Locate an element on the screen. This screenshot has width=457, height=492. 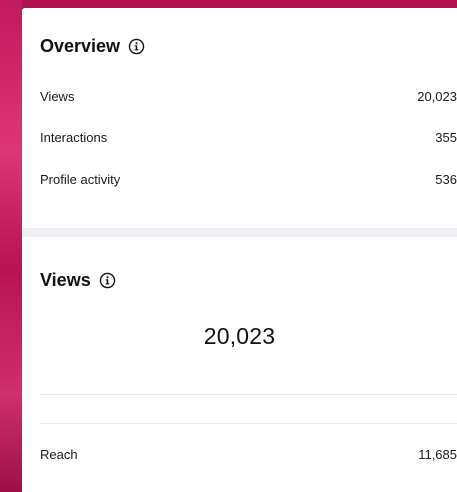
overview-row-profile-activity: Profile activity 536 is located at coordinates (248, 179).